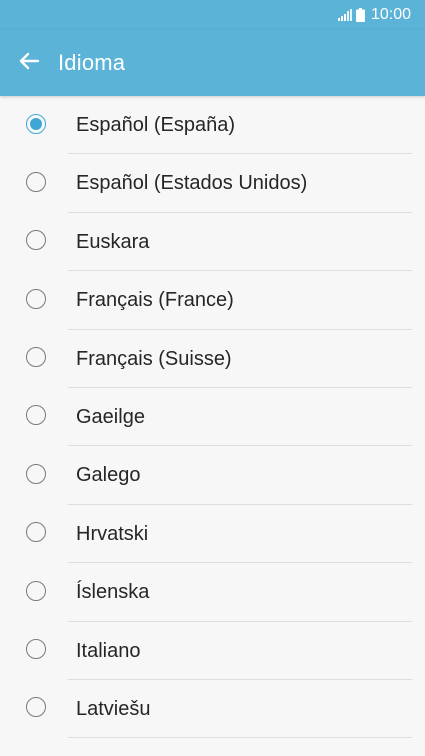 Image resolution: width=425 pixels, height=756 pixels. Describe the element at coordinates (212, 15) in the screenshot. I see `status-bar: 10:00` at that location.